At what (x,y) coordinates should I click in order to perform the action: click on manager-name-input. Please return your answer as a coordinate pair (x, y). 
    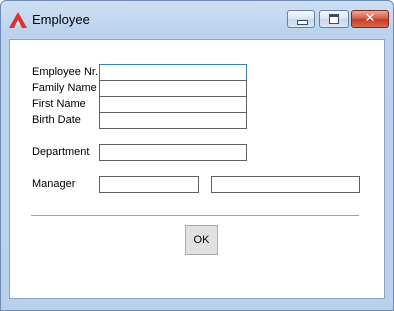
    Looking at the image, I should click on (285, 184).